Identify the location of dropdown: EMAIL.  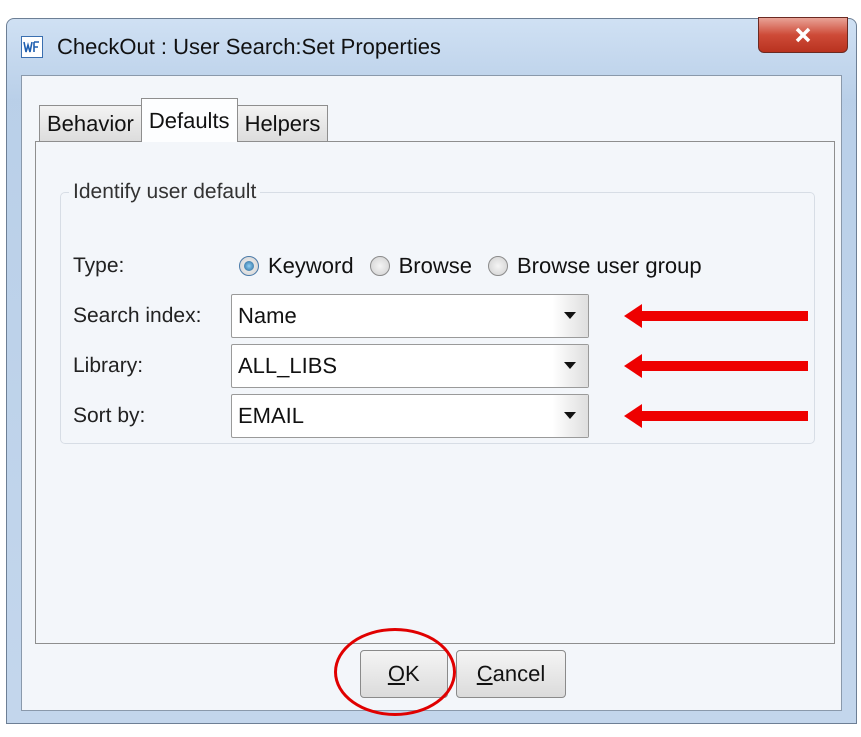
(410, 416).